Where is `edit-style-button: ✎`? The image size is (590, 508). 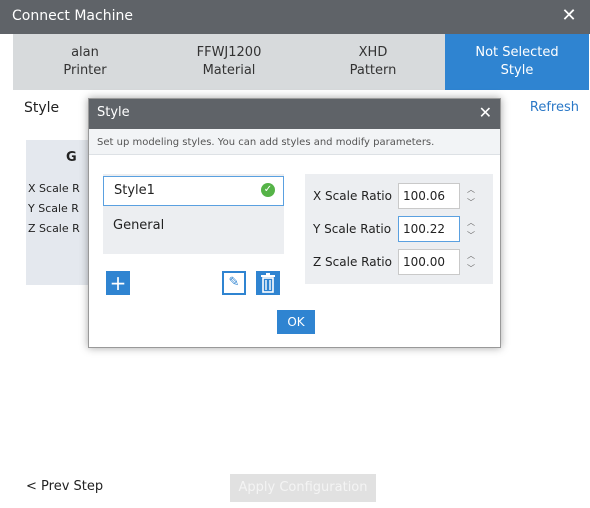 edit-style-button: ✎ is located at coordinates (234, 283).